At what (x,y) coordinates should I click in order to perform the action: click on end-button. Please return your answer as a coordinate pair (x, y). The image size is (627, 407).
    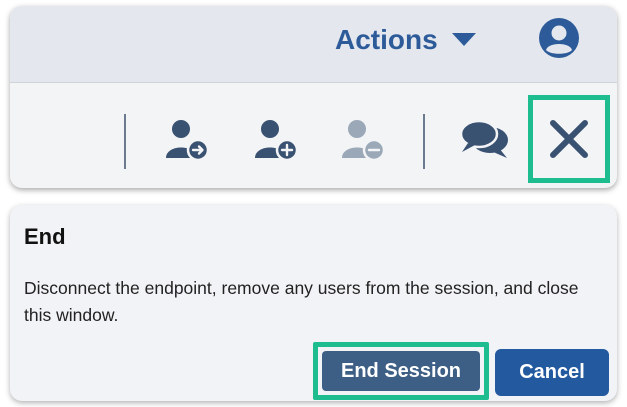
    Looking at the image, I should click on (569, 139).